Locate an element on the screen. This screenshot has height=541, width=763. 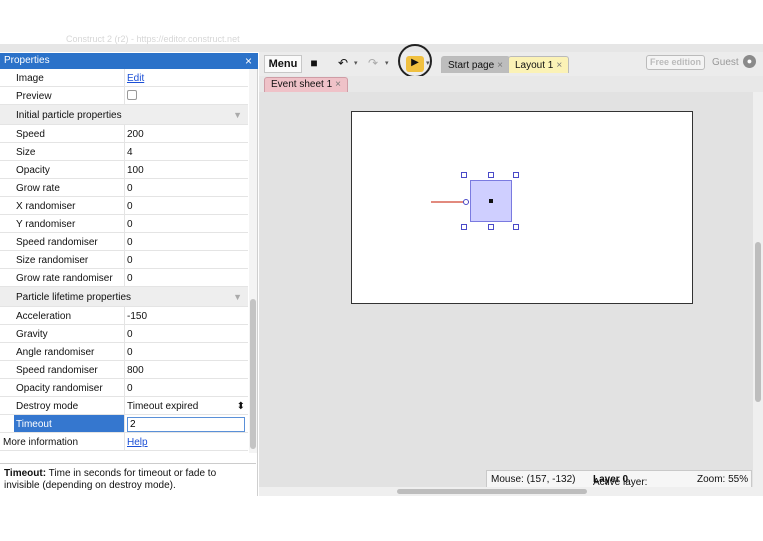
section-initial-particle: Initial particle properties ▼ is located at coordinates (124, 115).